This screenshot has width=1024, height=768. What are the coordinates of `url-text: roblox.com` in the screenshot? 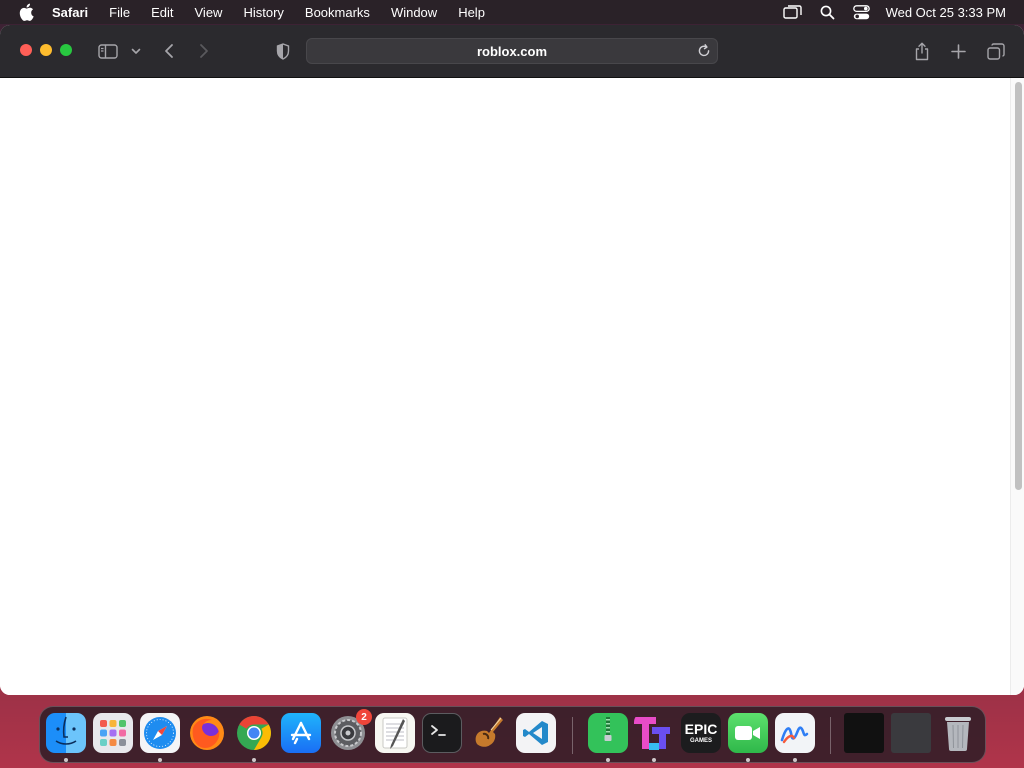 It's located at (512, 51).